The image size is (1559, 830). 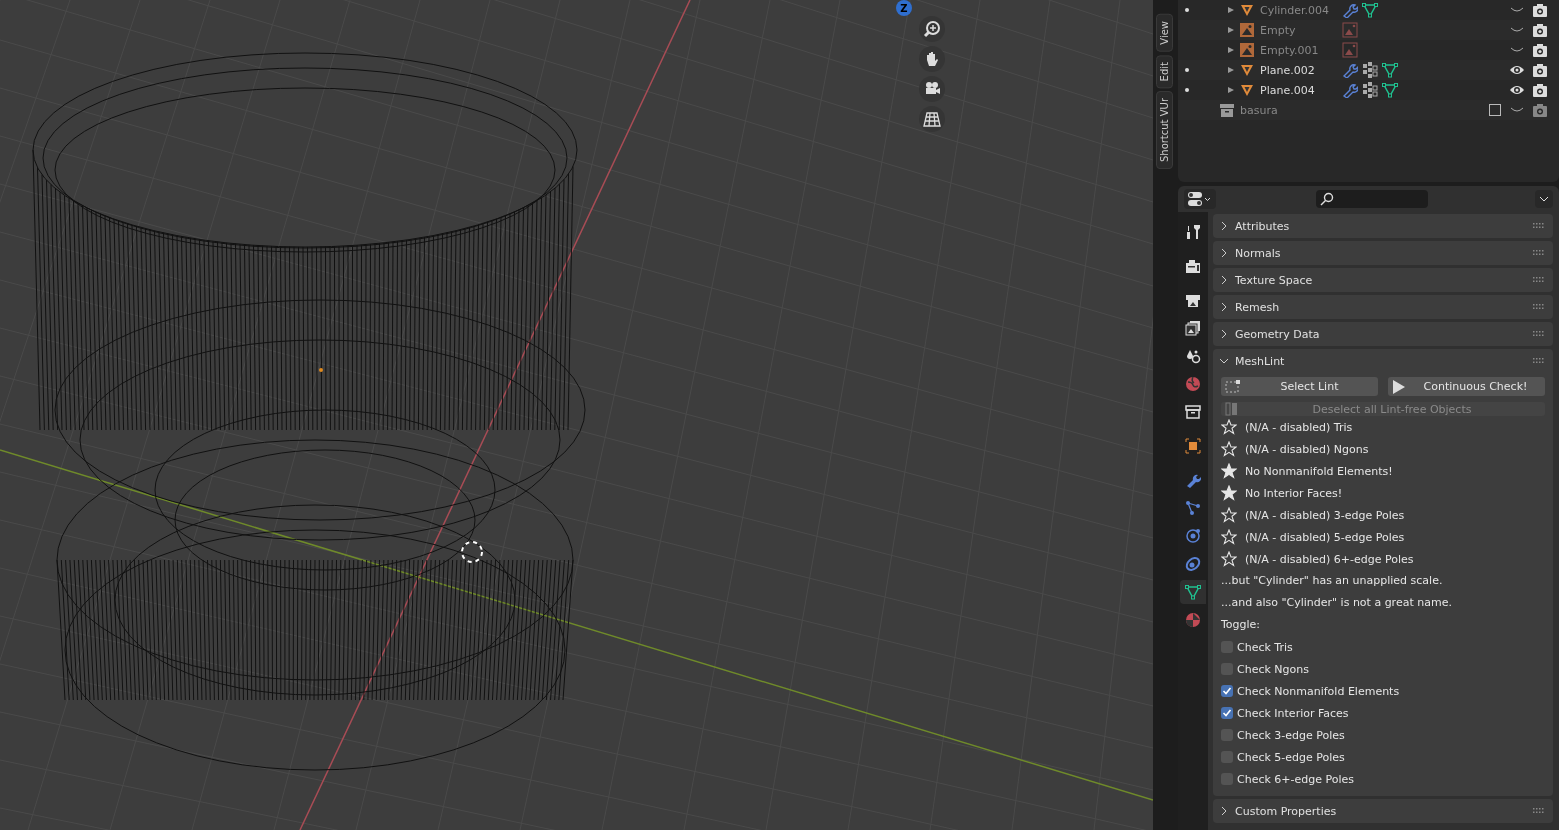 What do you see at coordinates (1164, 71) in the screenshot?
I see `sidebar-tab: Edit` at bounding box center [1164, 71].